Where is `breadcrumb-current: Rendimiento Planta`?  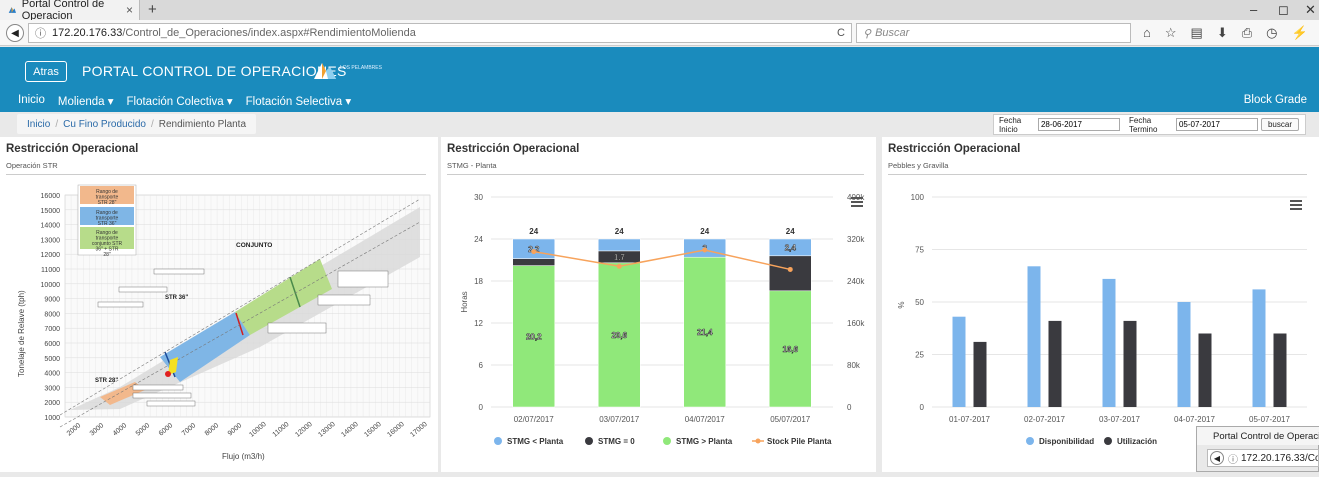 breadcrumb-current: Rendimiento Planta is located at coordinates (202, 124).